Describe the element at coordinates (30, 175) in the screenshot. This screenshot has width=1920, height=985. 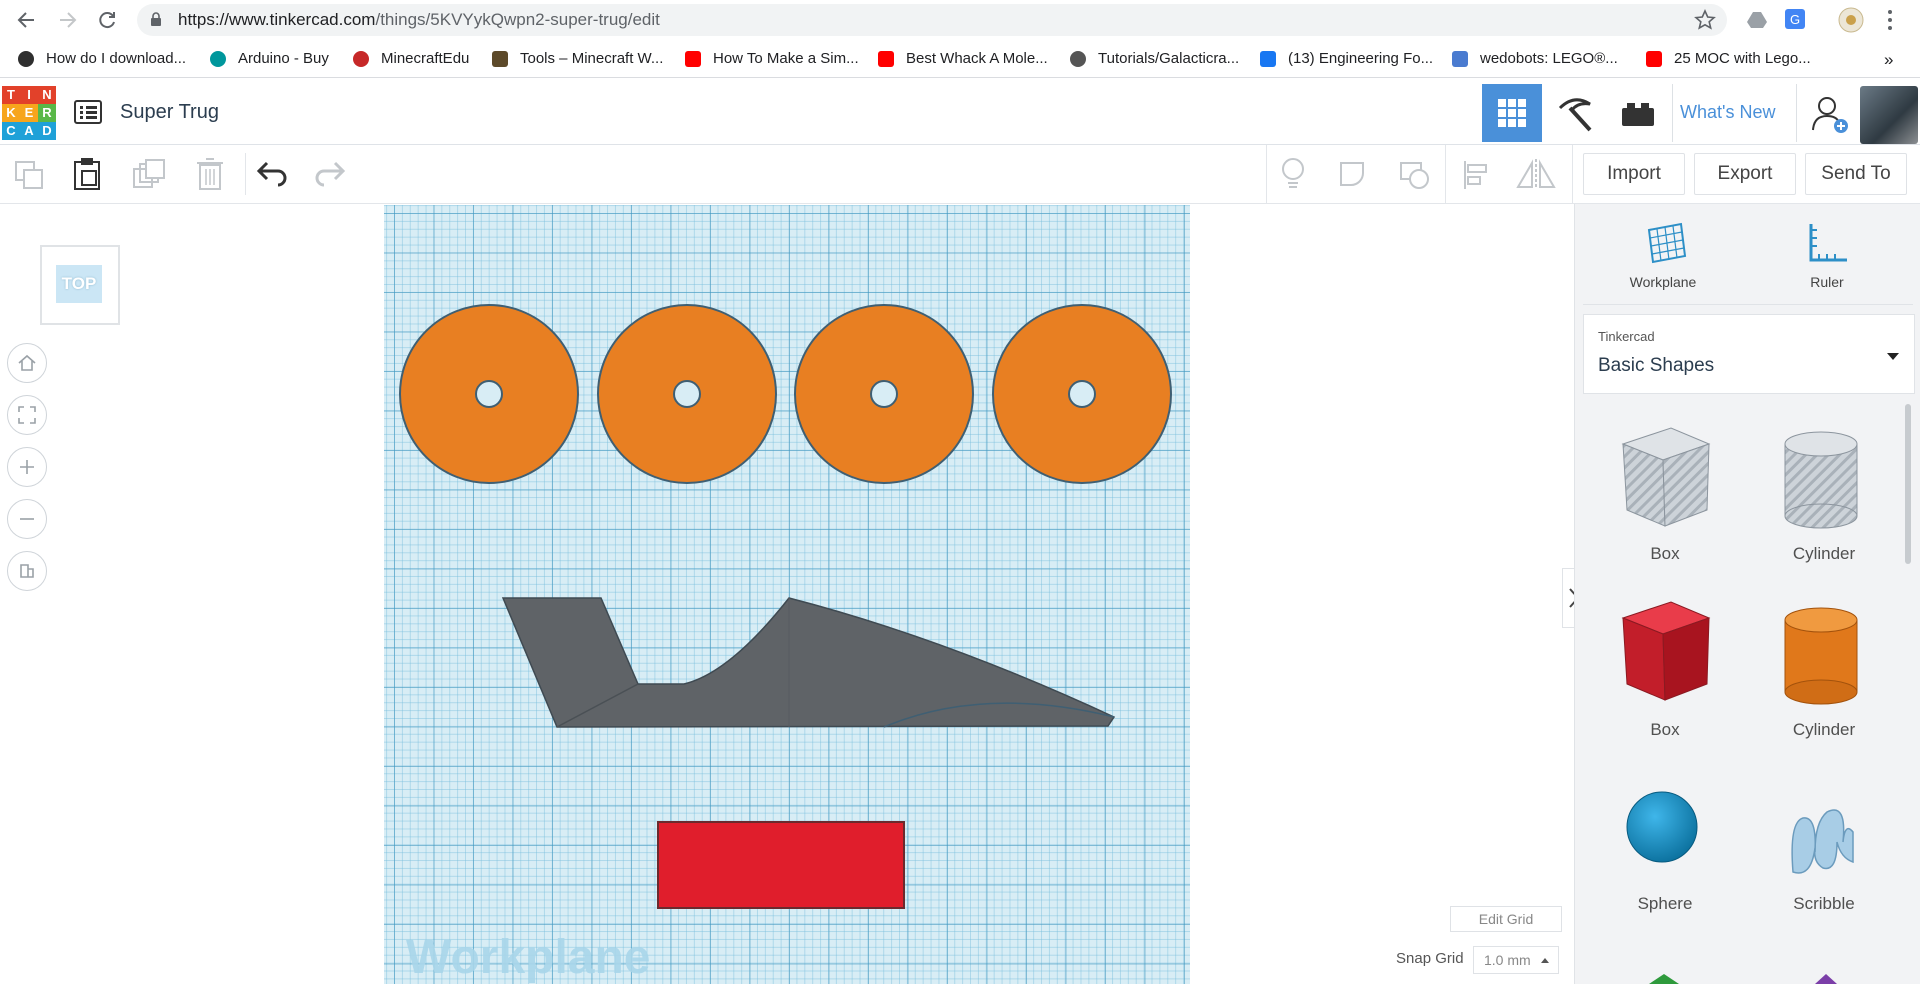
I see `copy-icon` at that location.